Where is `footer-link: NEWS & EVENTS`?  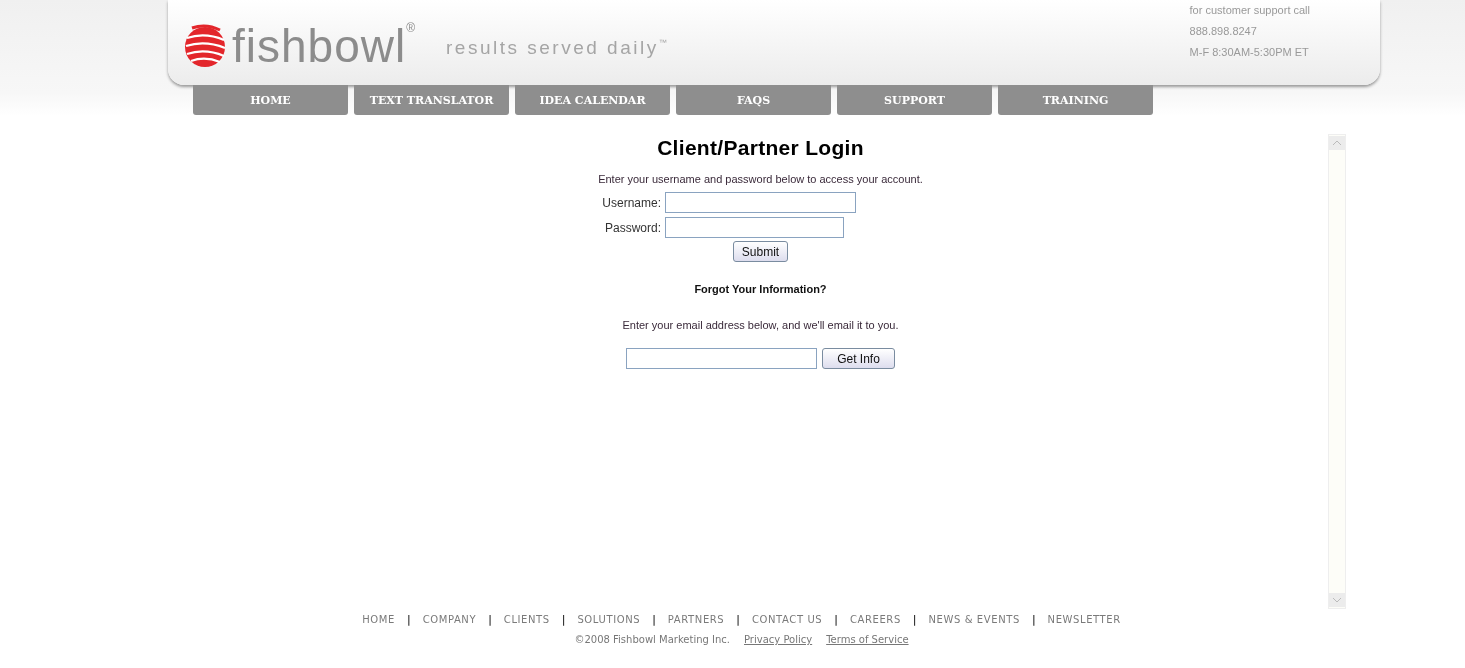
footer-link: NEWS & EVENTS is located at coordinates (974, 619).